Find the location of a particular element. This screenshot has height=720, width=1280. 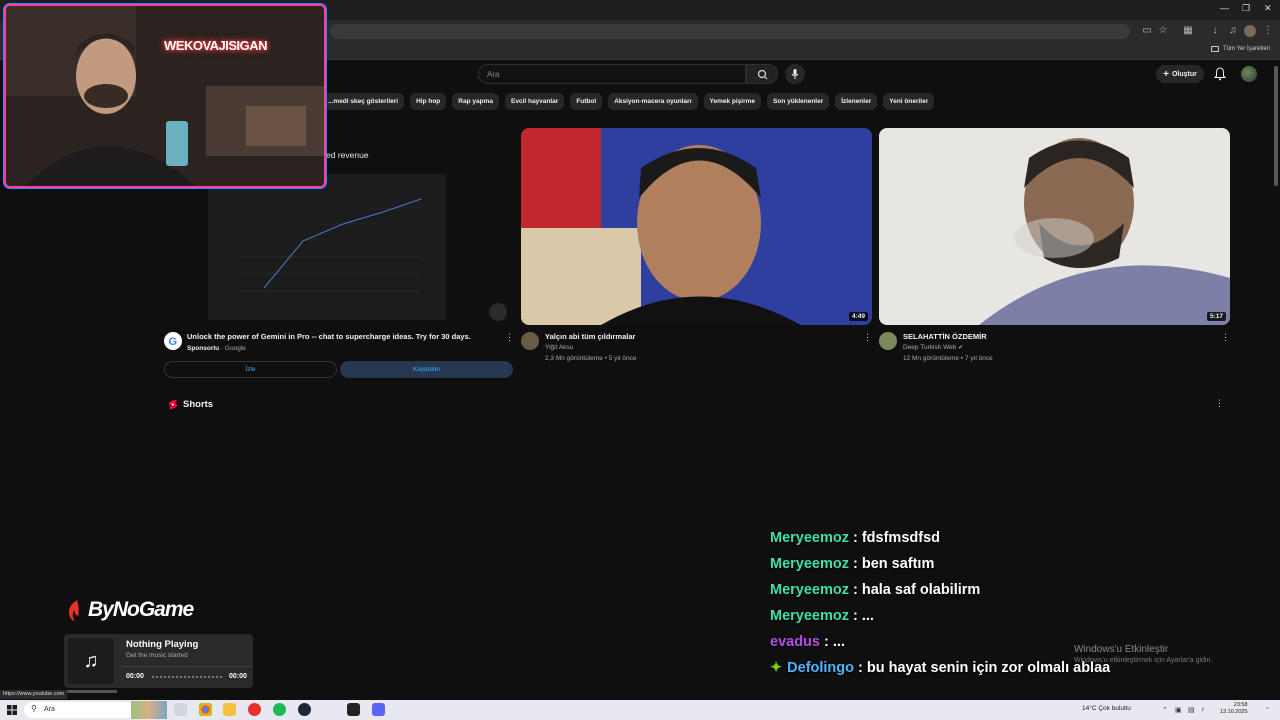

cast-icon: ▭ is located at coordinates (1147, 31).